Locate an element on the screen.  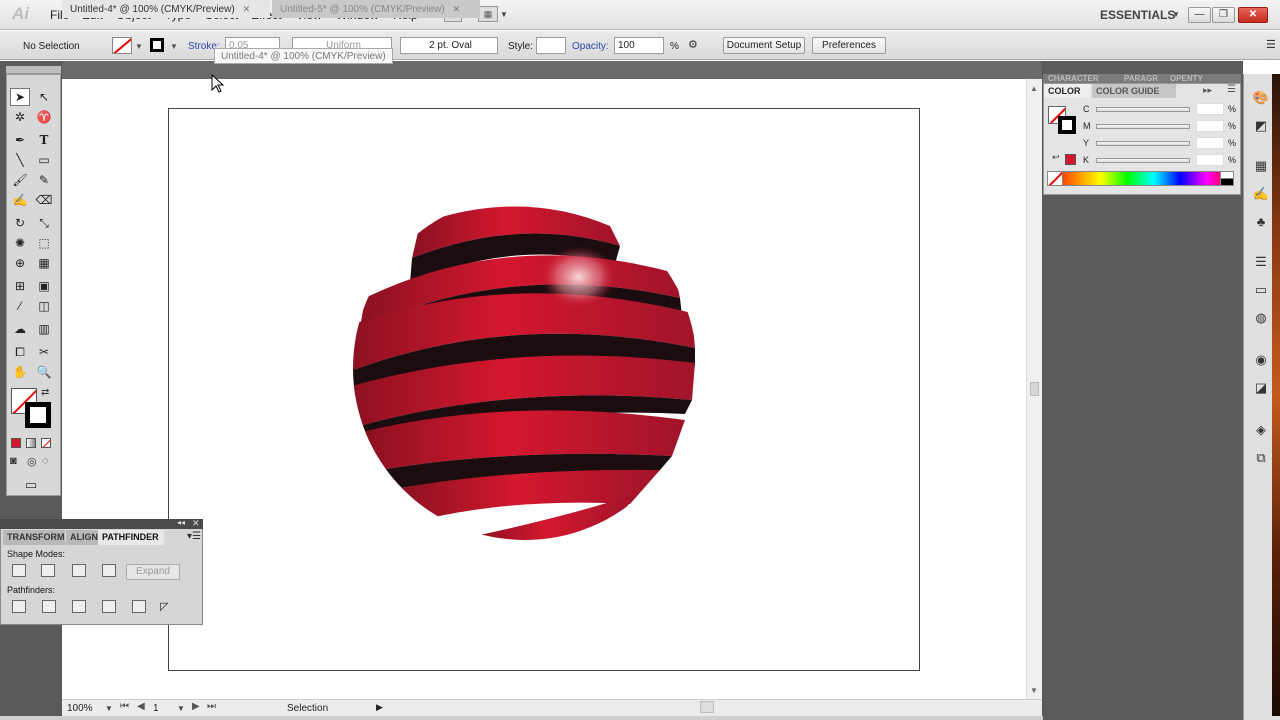
symbol-sprayer-icon: ☁ is located at coordinates (20, 329).